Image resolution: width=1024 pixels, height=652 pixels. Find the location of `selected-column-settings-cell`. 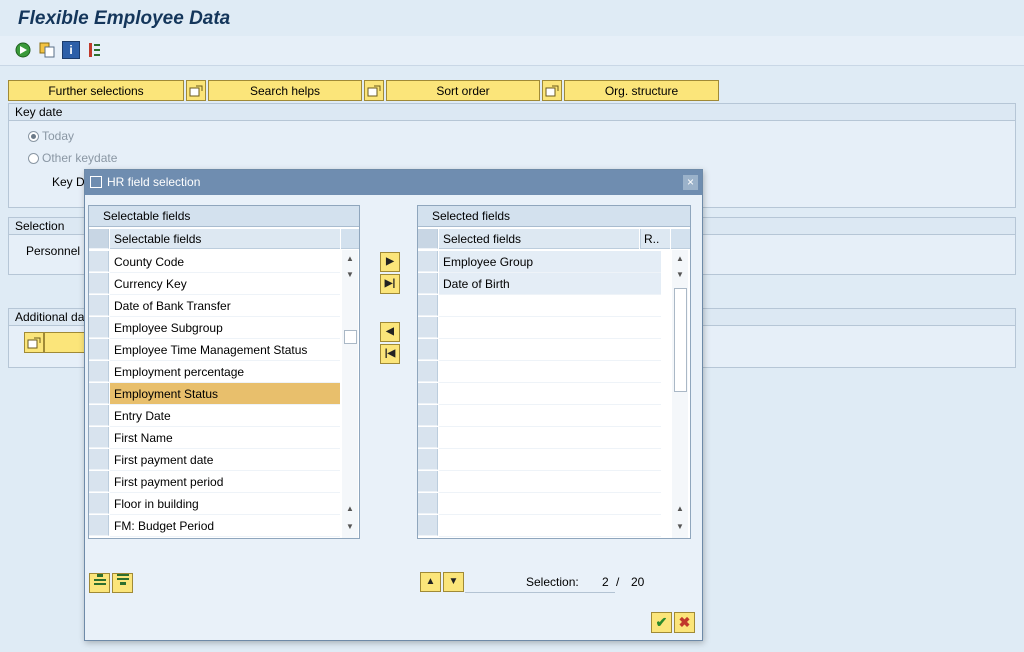

selected-column-settings-cell is located at coordinates (680, 239).